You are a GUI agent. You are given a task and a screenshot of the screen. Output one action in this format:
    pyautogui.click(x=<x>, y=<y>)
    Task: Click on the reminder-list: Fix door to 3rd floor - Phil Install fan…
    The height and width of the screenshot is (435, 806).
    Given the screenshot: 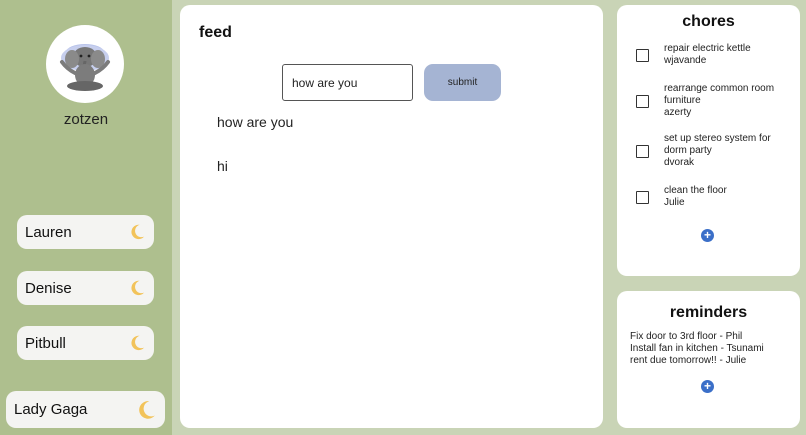 What is the action you would take?
    pyautogui.click(x=697, y=349)
    